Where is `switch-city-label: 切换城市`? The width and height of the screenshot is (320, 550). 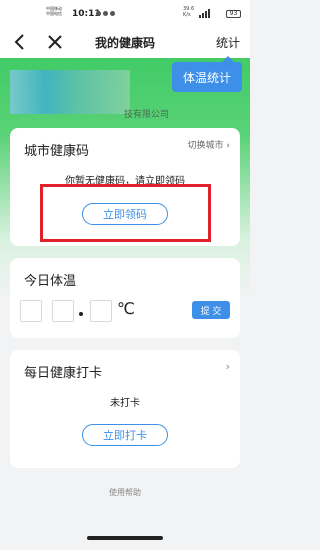 switch-city-label: 切换城市 is located at coordinates (205, 146).